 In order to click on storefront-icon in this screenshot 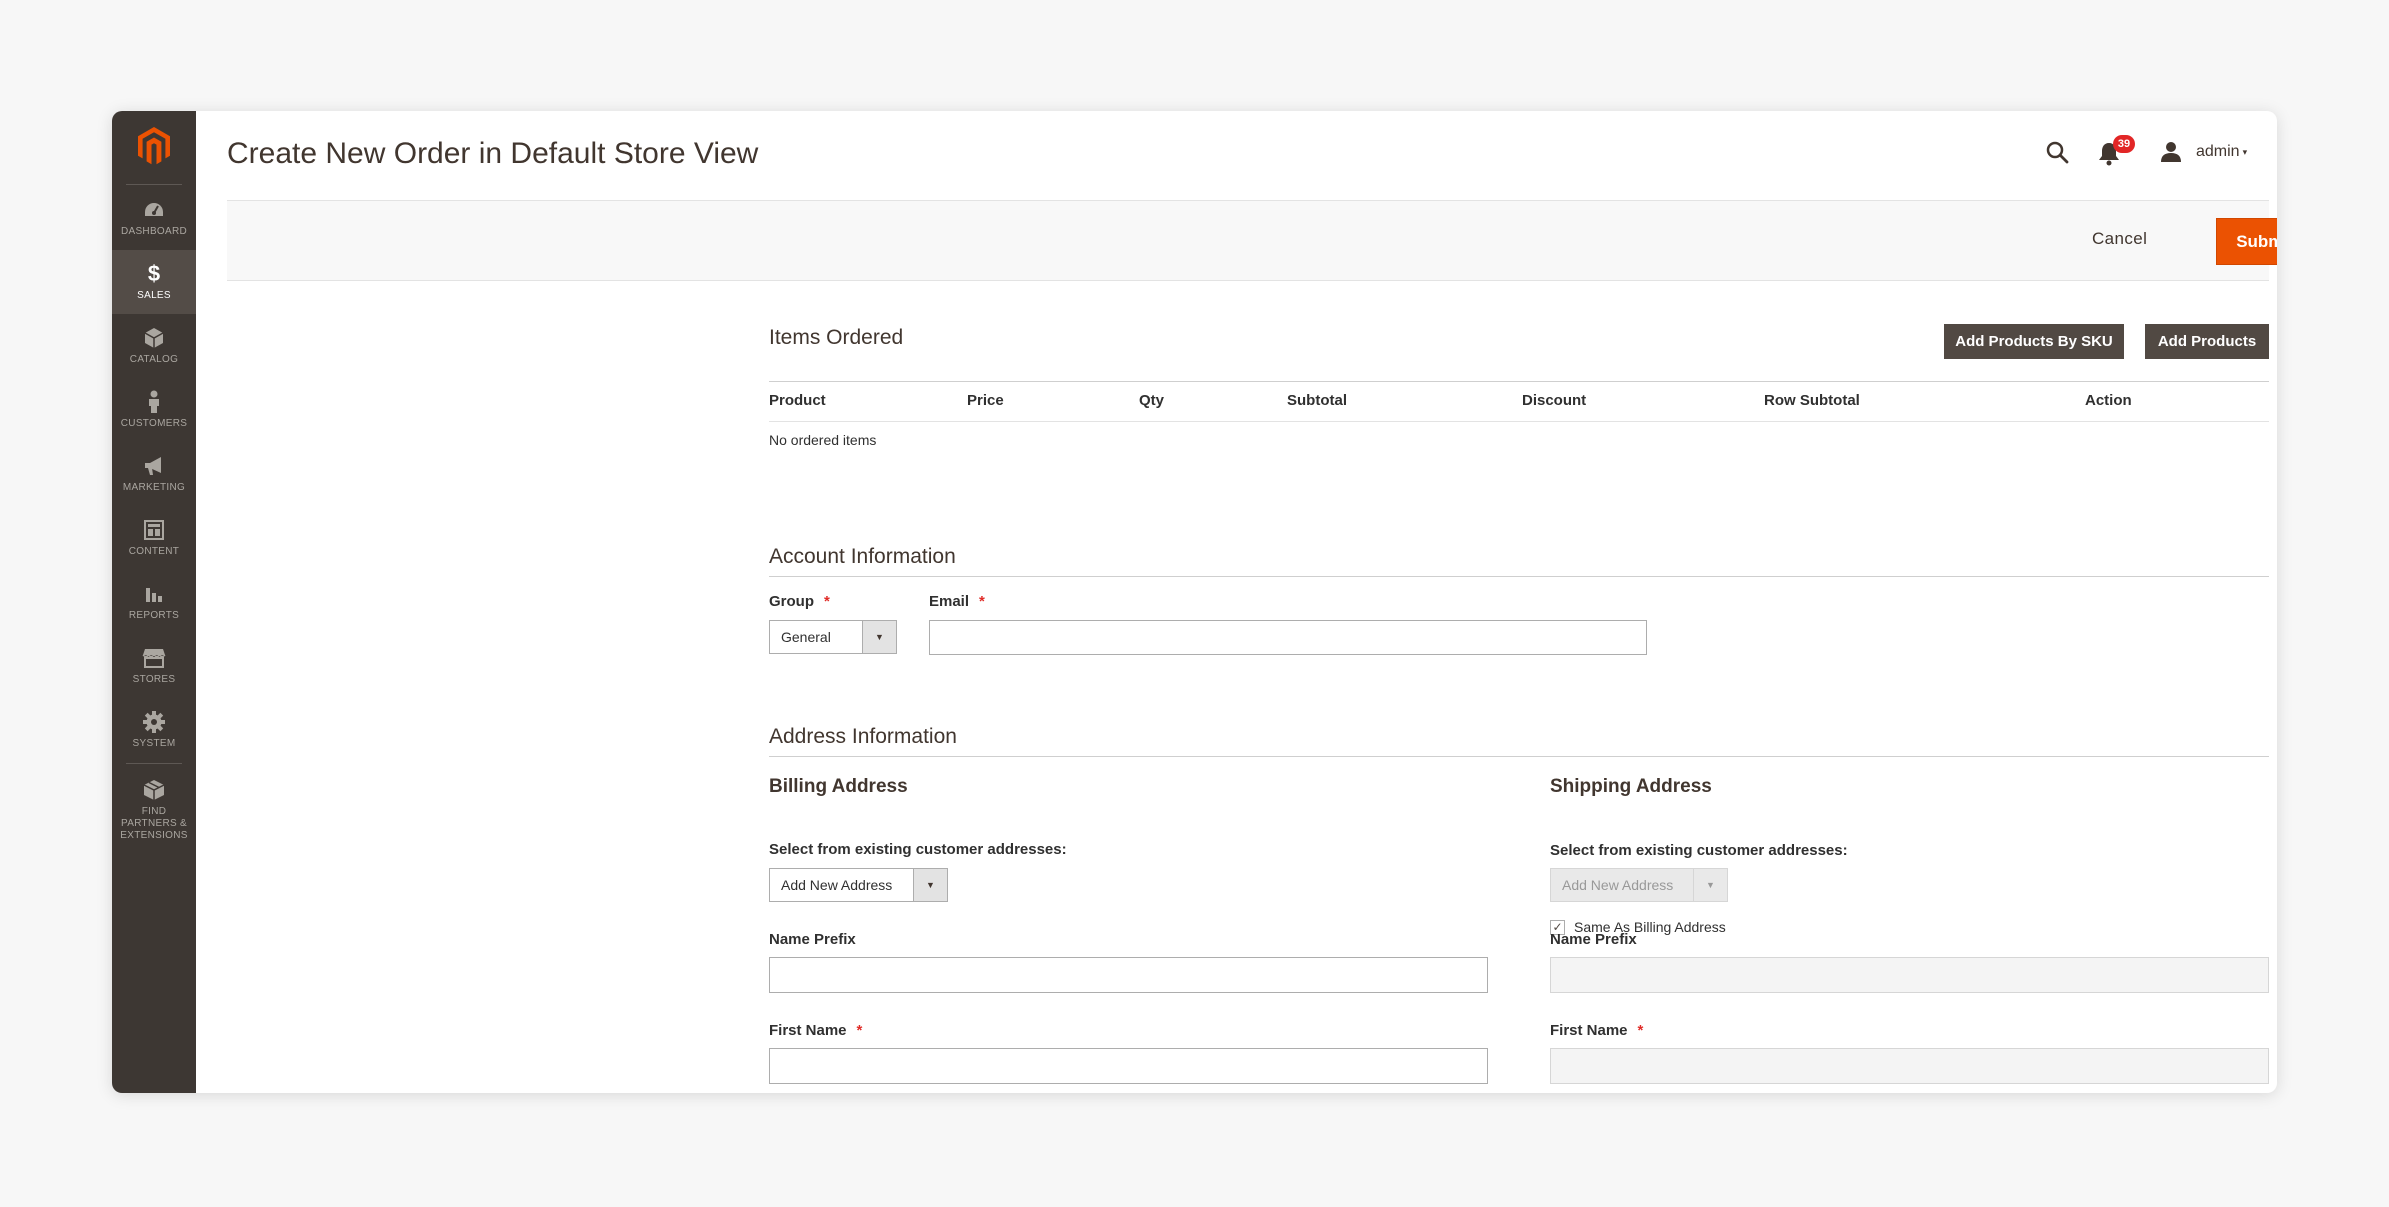, I will do `click(154, 658)`.